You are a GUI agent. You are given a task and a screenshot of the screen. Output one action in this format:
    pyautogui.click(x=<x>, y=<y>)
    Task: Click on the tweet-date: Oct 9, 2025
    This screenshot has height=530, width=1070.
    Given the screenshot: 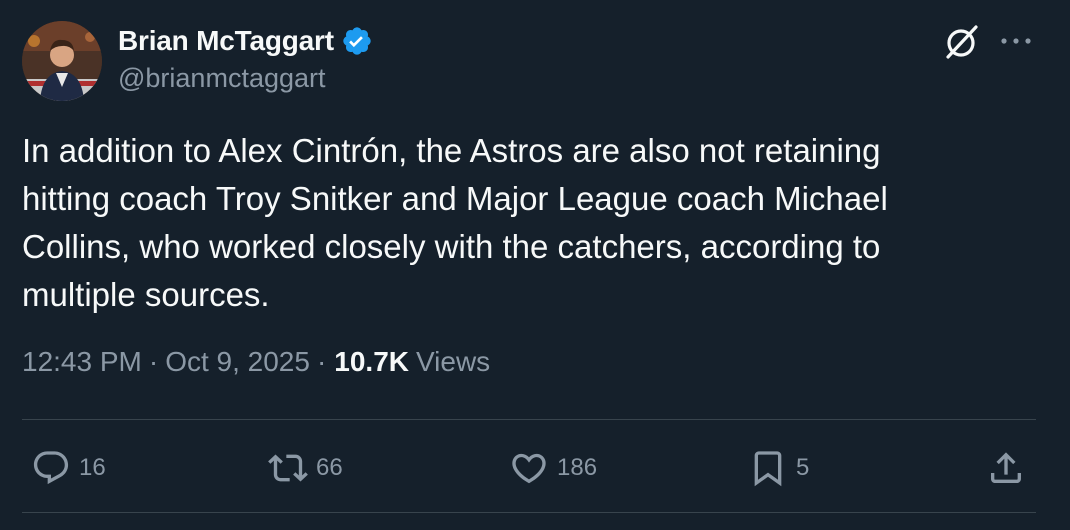 What is the action you would take?
    pyautogui.click(x=237, y=362)
    